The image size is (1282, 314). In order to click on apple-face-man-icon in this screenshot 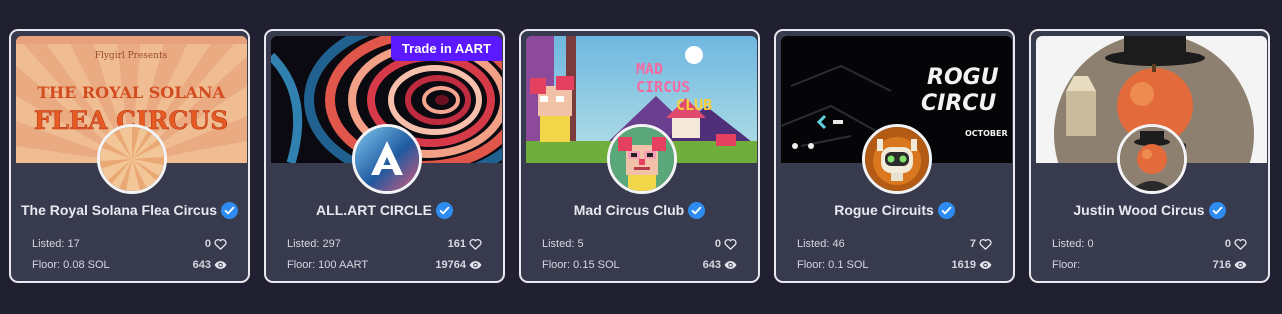, I will do `click(1152, 159)`.